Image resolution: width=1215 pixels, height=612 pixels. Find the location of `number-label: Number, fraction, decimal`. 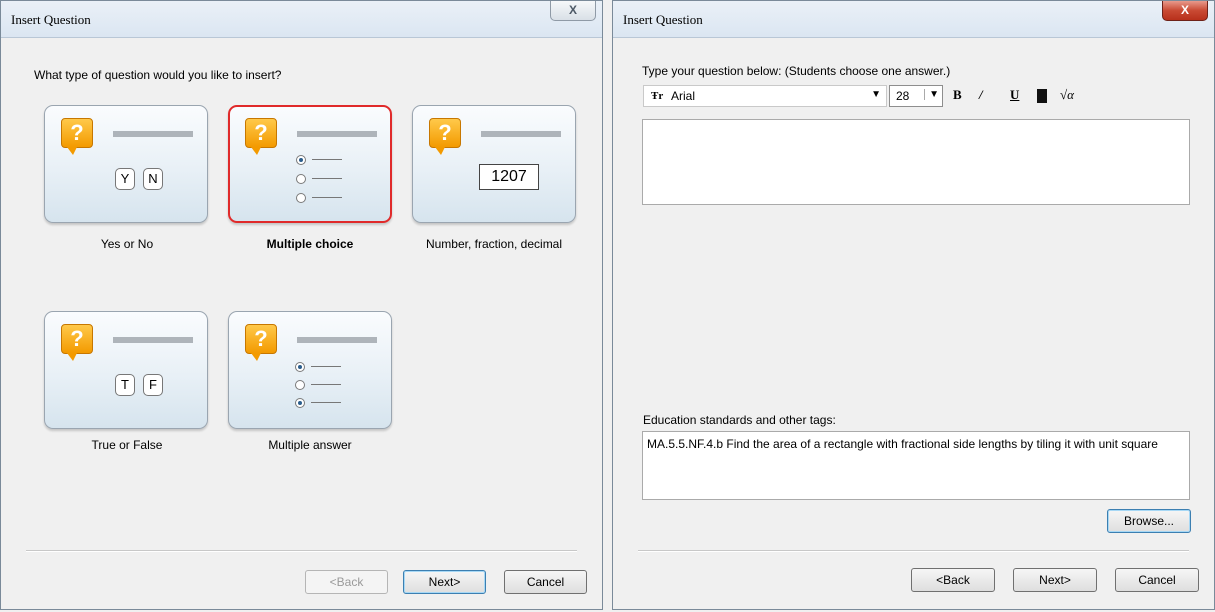

number-label: Number, fraction, decimal is located at coordinates (494, 244).